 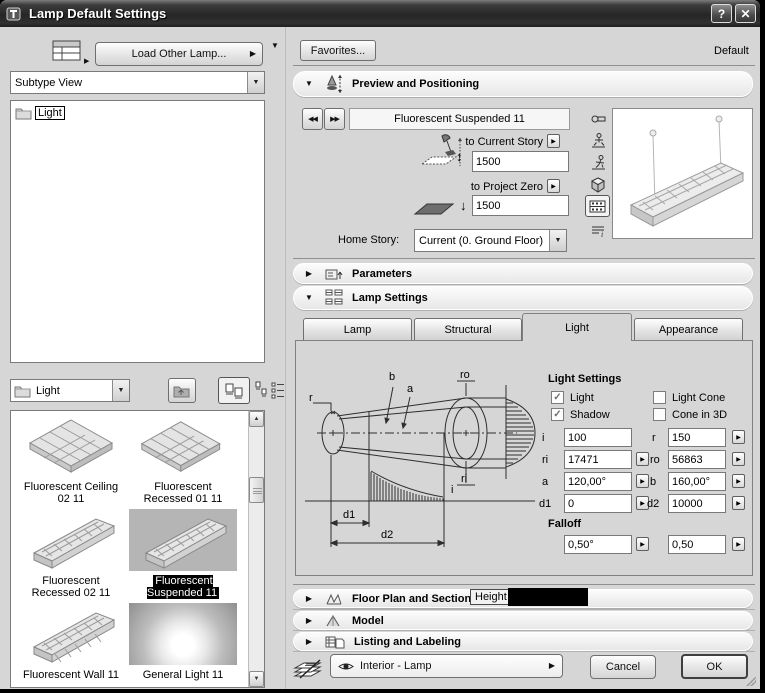 What do you see at coordinates (137, 82) in the screenshot?
I see `subtype-view-select: Subtype View ▼` at bounding box center [137, 82].